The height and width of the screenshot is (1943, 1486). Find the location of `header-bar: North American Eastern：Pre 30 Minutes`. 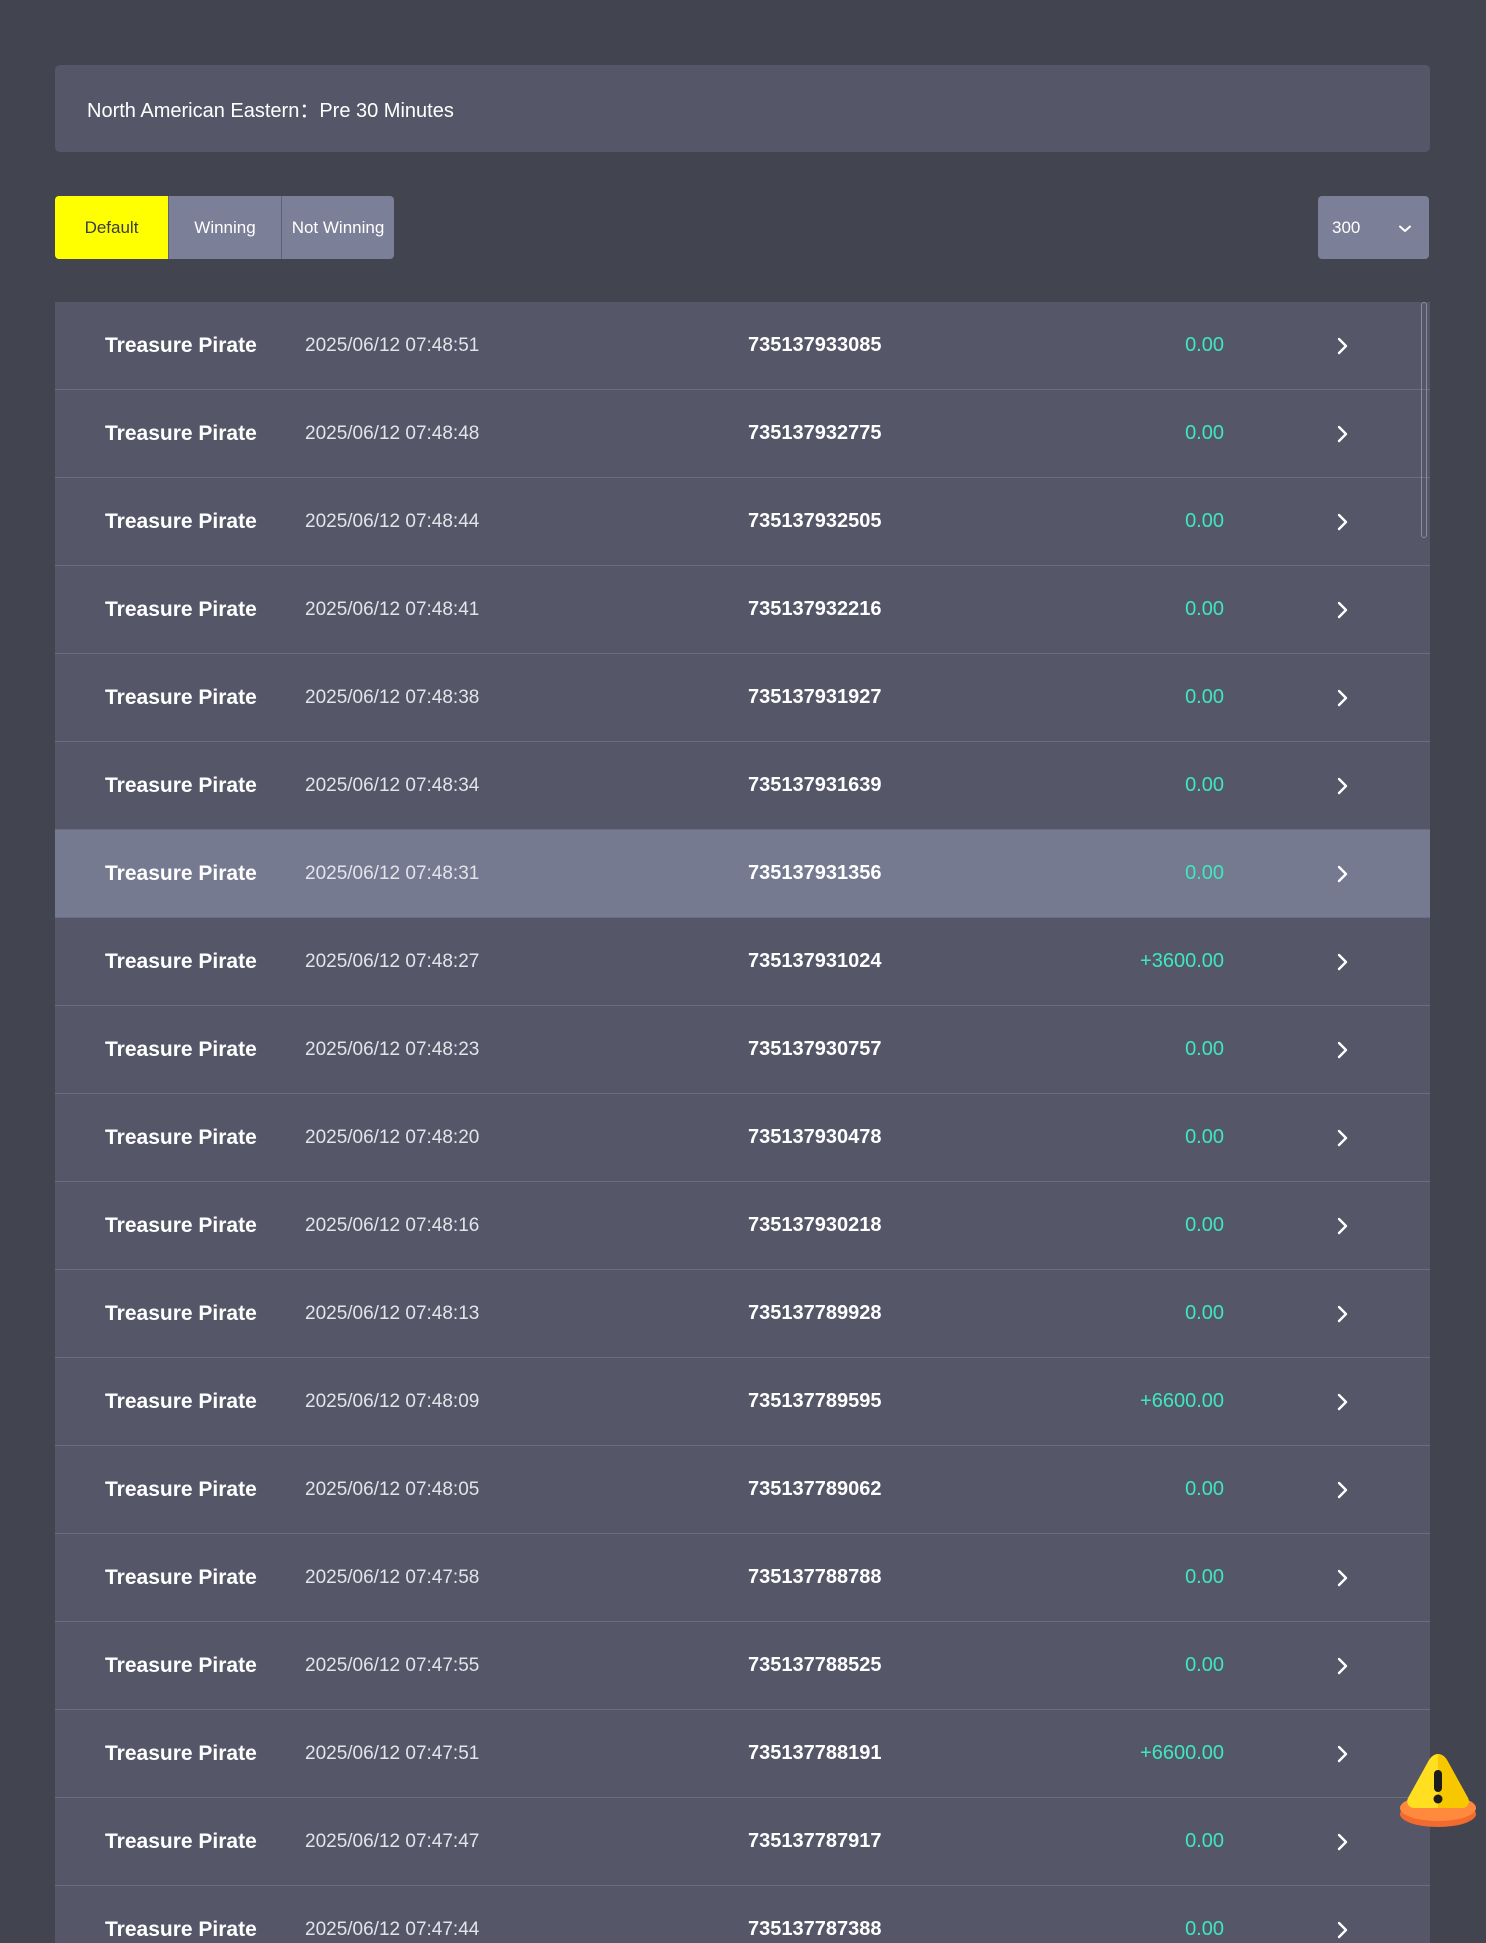

header-bar: North American Eastern：Pre 30 Minutes is located at coordinates (742, 108).